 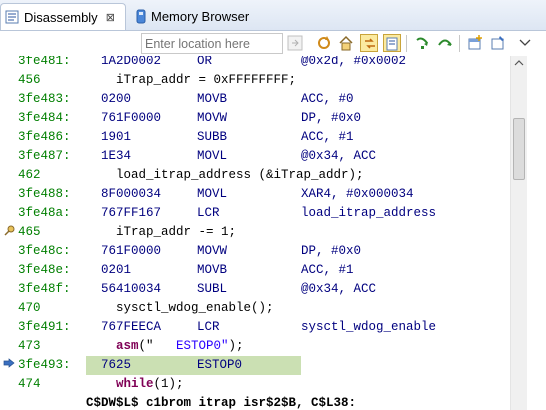 What do you see at coordinates (191, 346) in the screenshot?
I see `string-literal: ESTOP0"` at bounding box center [191, 346].